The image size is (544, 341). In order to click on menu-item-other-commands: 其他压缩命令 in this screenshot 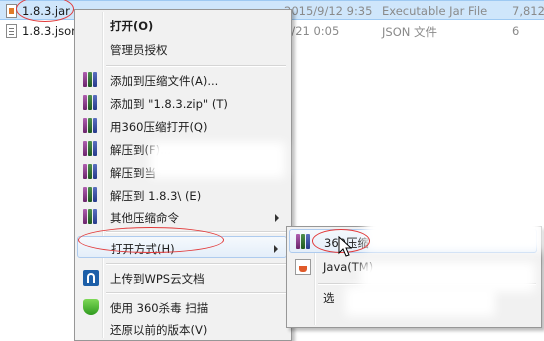, I will do `click(182, 217)`.